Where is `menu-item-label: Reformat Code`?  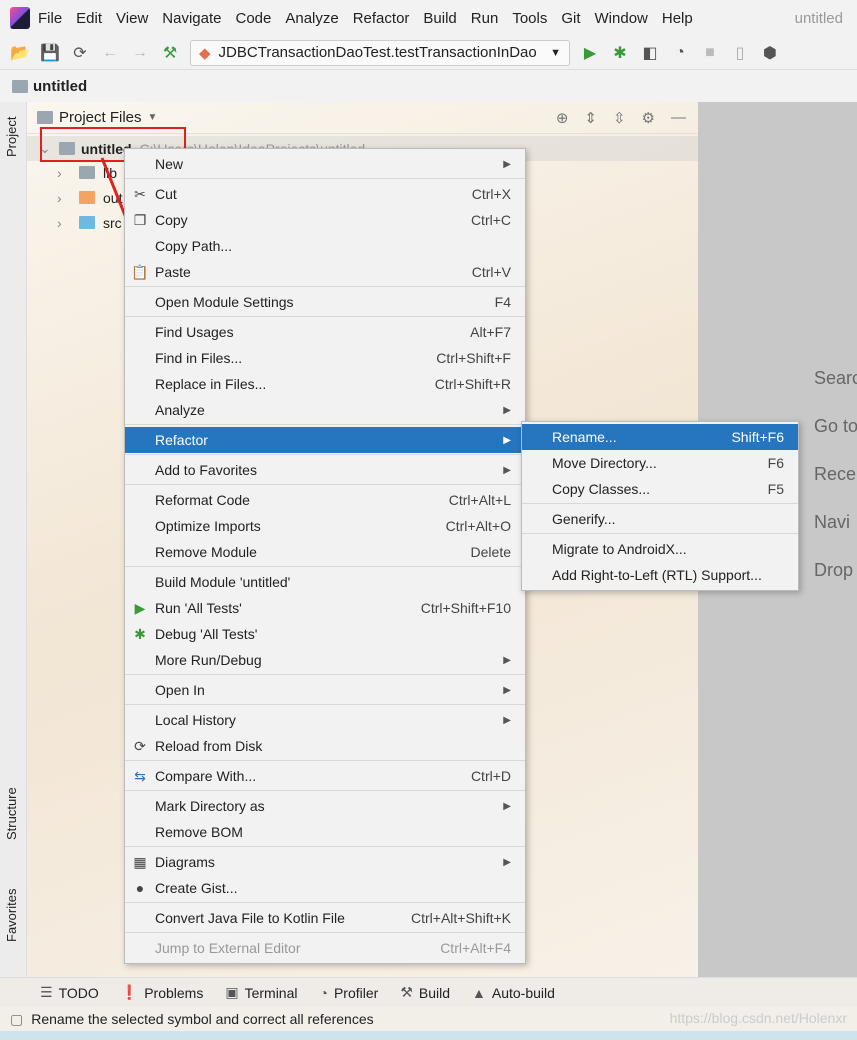 menu-item-label: Reformat Code is located at coordinates (202, 500).